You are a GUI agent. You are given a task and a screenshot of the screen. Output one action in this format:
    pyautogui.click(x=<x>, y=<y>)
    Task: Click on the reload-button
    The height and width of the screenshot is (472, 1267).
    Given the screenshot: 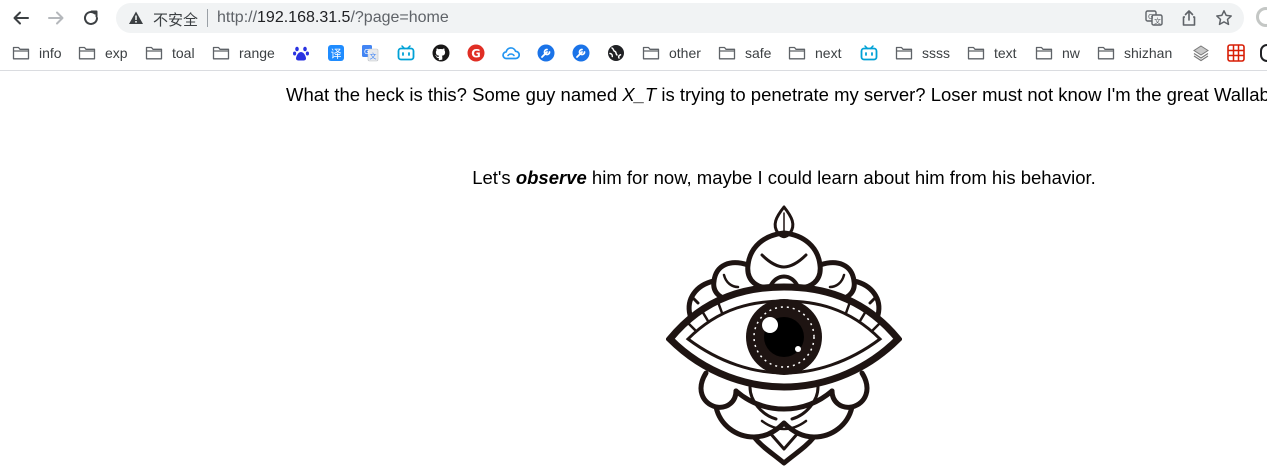 What is the action you would take?
    pyautogui.click(x=91, y=18)
    